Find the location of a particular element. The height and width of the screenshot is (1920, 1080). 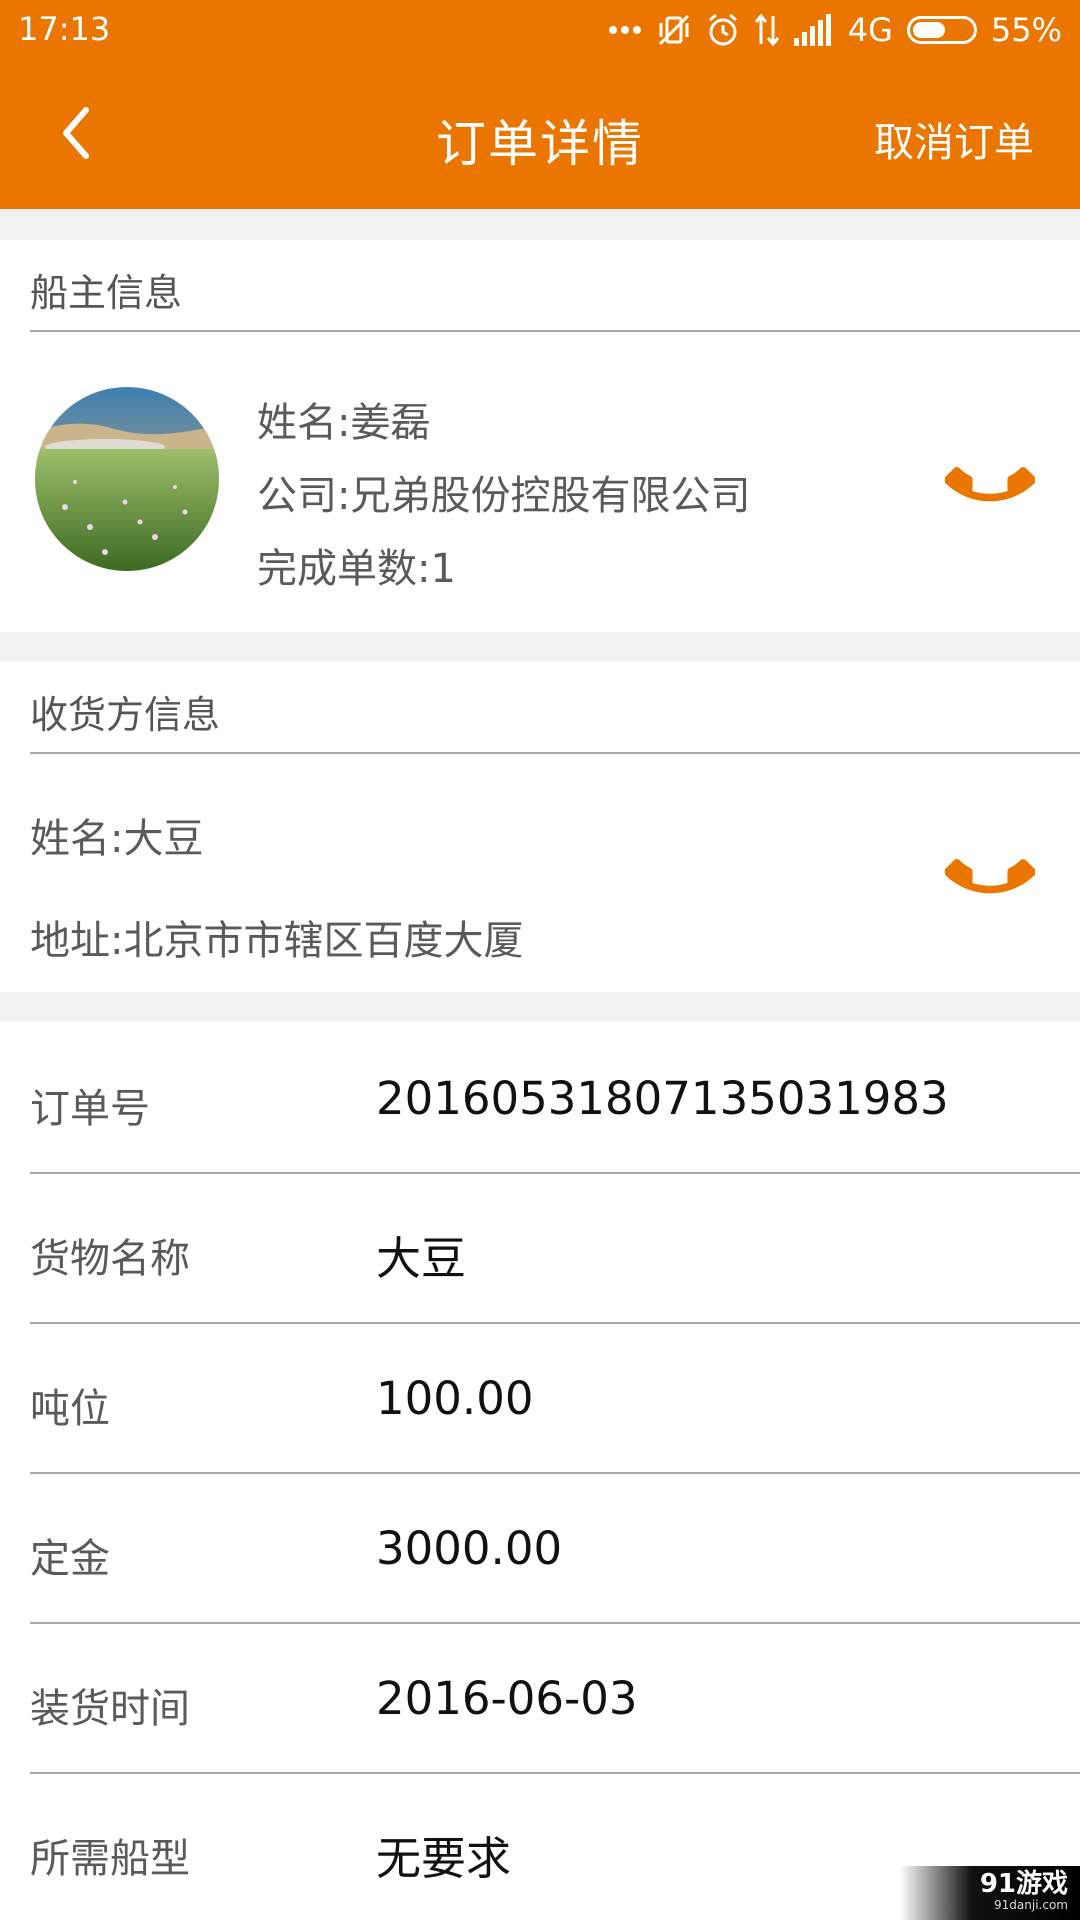

owner-completed-count: 完成单数:1 is located at coordinates (356, 569).